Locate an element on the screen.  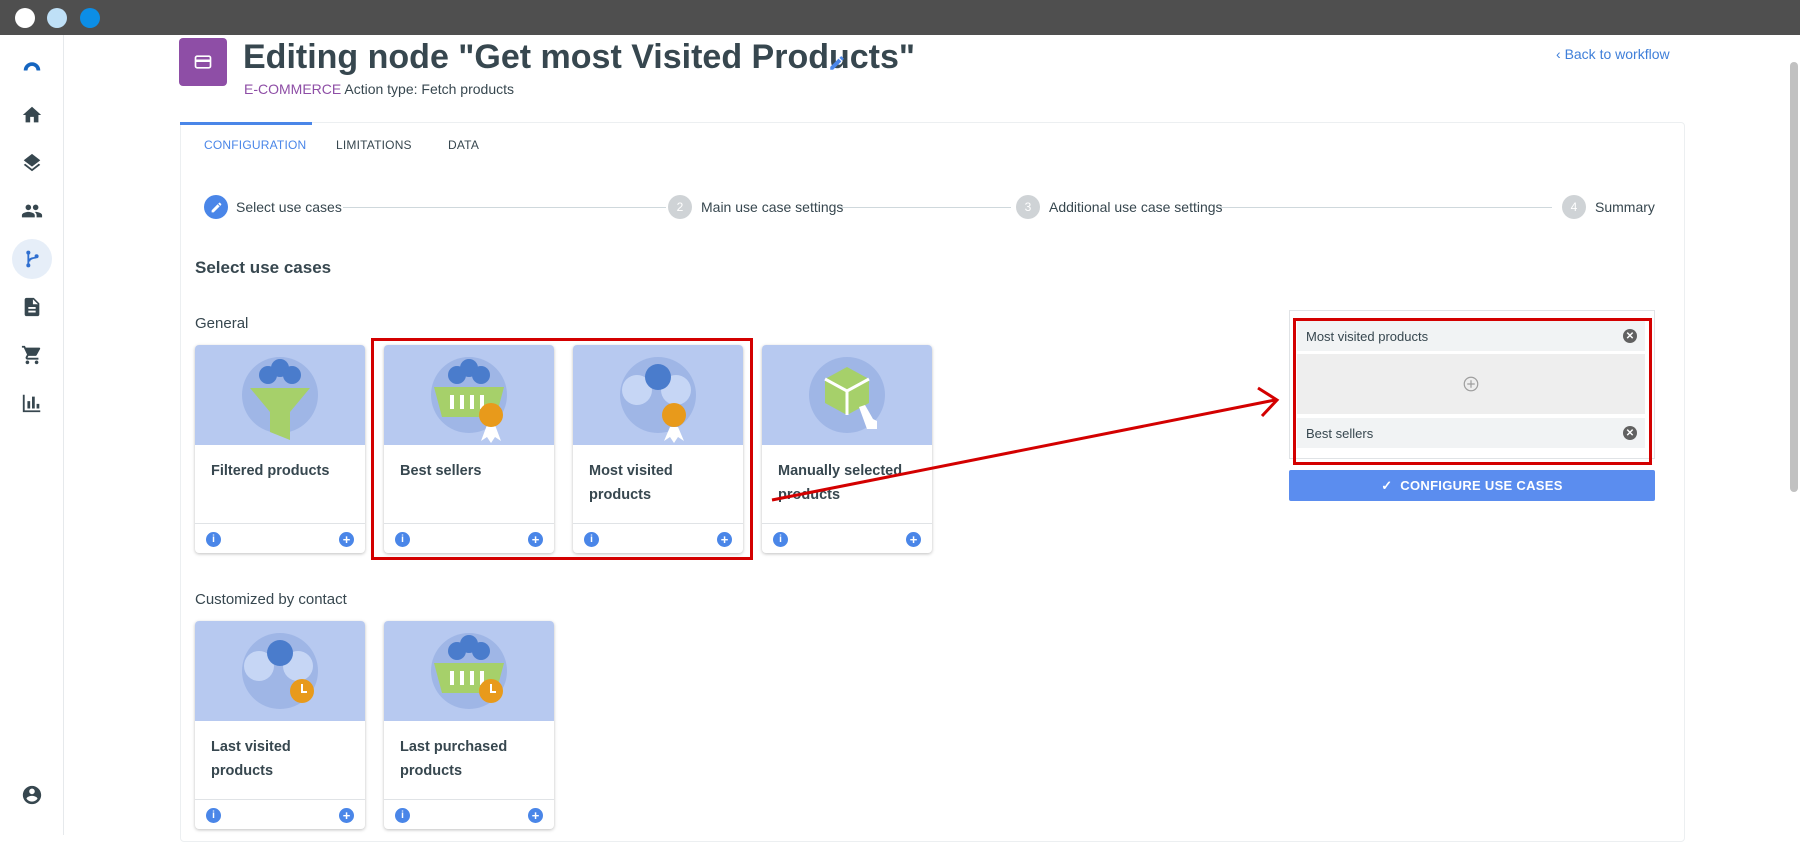
card-title: Last visited products is located at coordinates (251, 759).